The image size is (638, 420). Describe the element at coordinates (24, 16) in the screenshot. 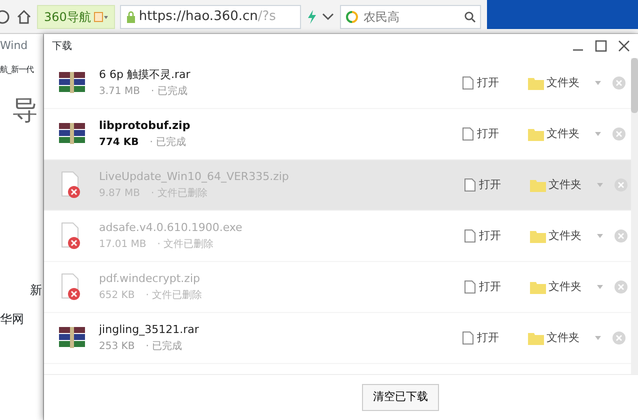

I see `home-icon` at that location.